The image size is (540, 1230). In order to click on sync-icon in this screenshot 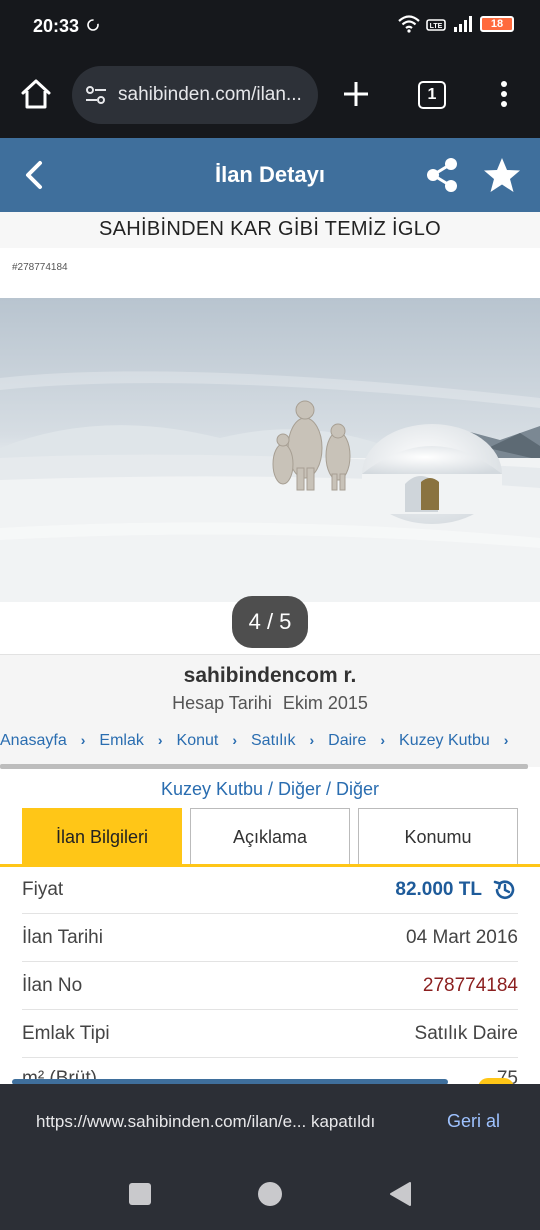, I will do `click(93, 25)`.